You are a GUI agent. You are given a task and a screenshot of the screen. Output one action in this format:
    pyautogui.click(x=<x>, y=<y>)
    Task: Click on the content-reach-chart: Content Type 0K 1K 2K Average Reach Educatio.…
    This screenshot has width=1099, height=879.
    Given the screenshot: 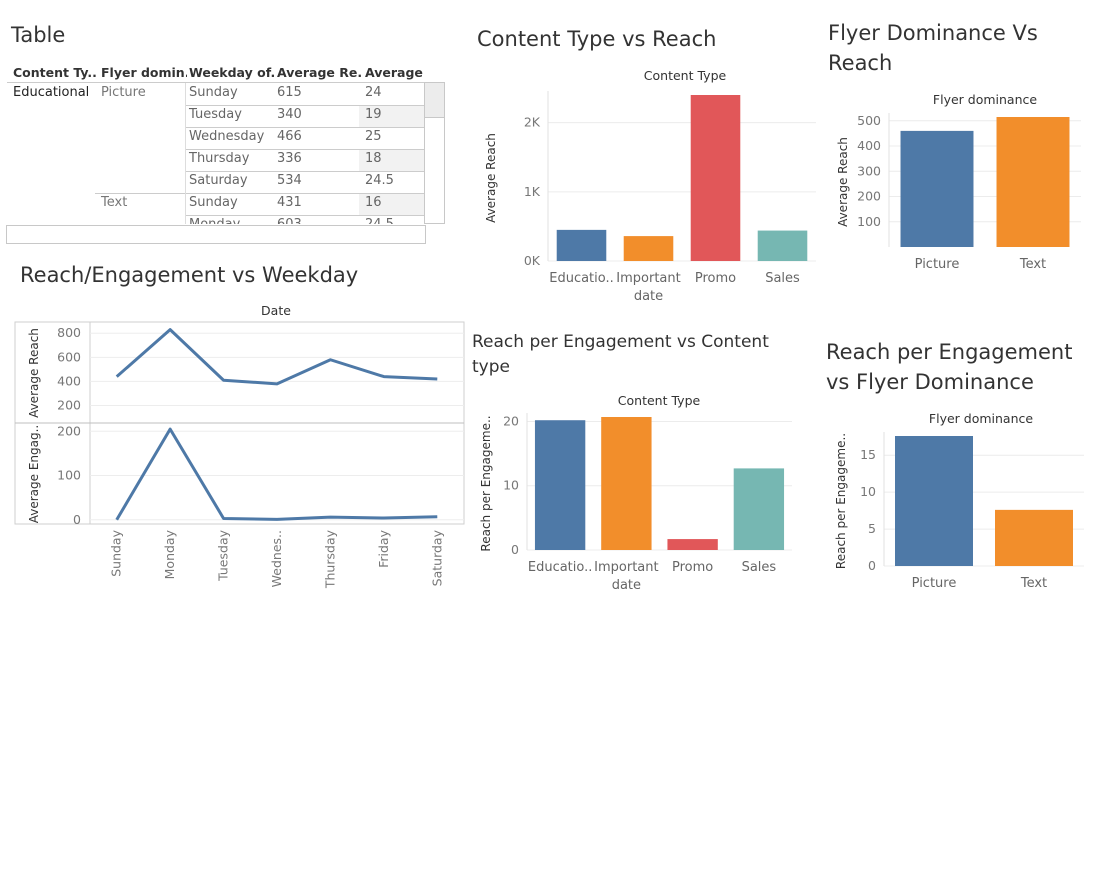 What is the action you would take?
    pyautogui.click(x=650, y=186)
    